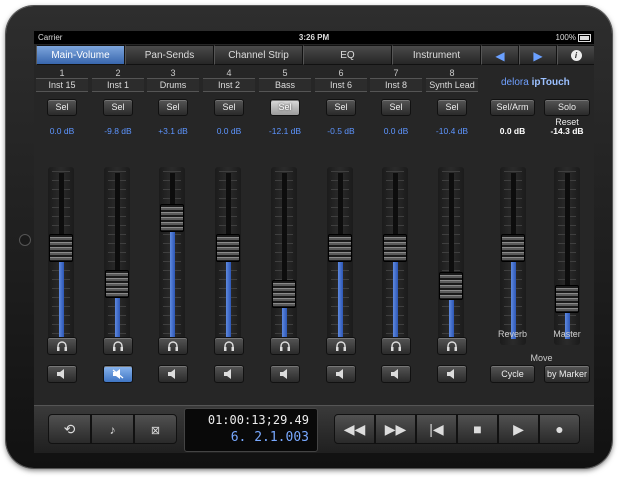 The width and height of the screenshot is (620, 480). I want to click on channel-number: 5, so click(285, 73).